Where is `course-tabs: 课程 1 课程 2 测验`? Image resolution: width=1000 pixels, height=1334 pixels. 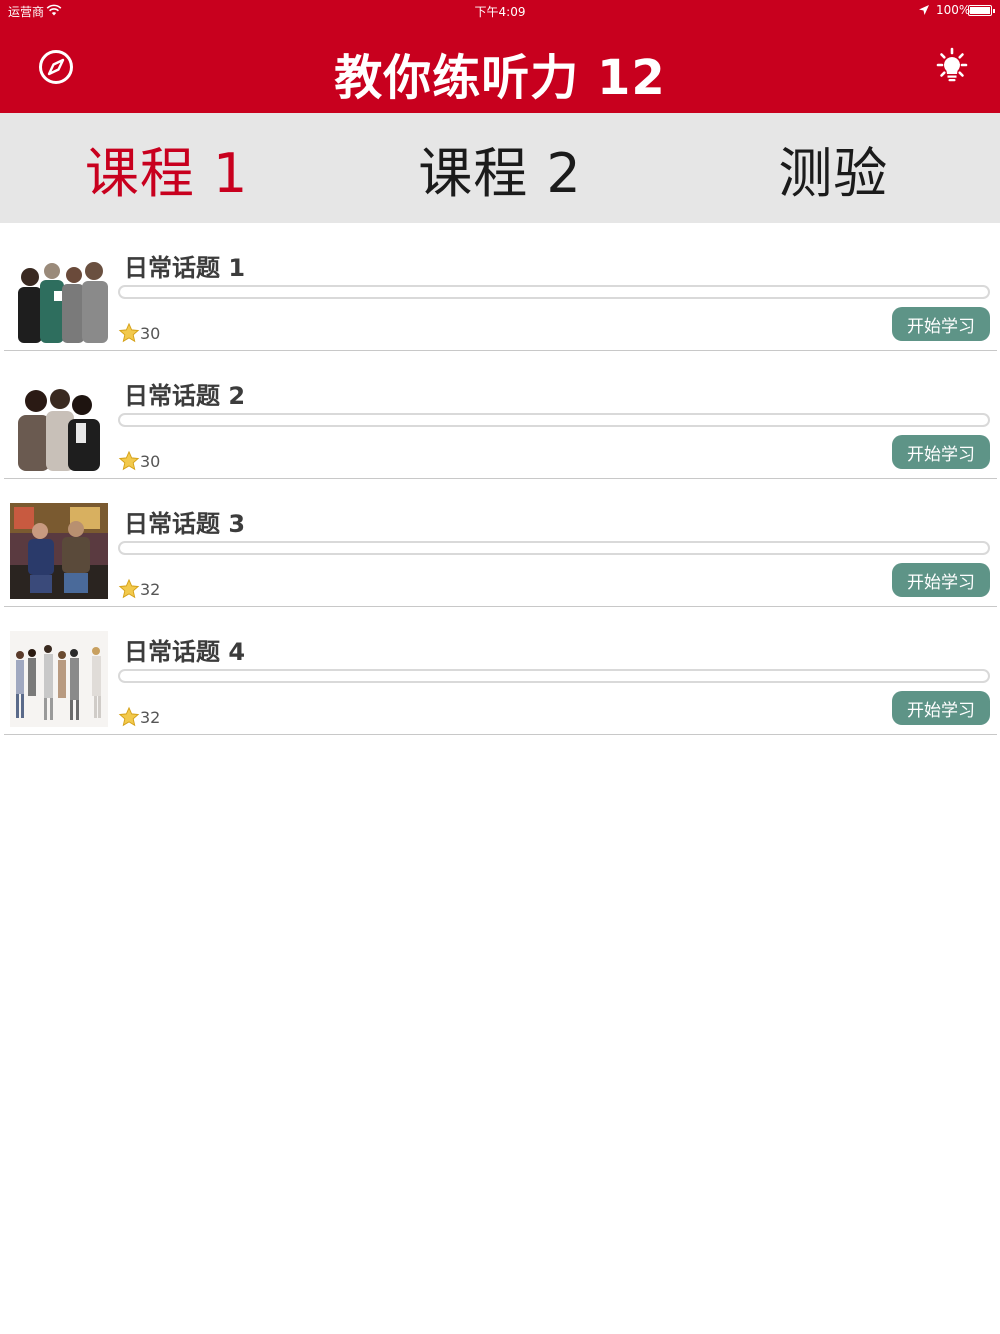
course-tabs: 课程 1 课程 2 测验 is located at coordinates (500, 168).